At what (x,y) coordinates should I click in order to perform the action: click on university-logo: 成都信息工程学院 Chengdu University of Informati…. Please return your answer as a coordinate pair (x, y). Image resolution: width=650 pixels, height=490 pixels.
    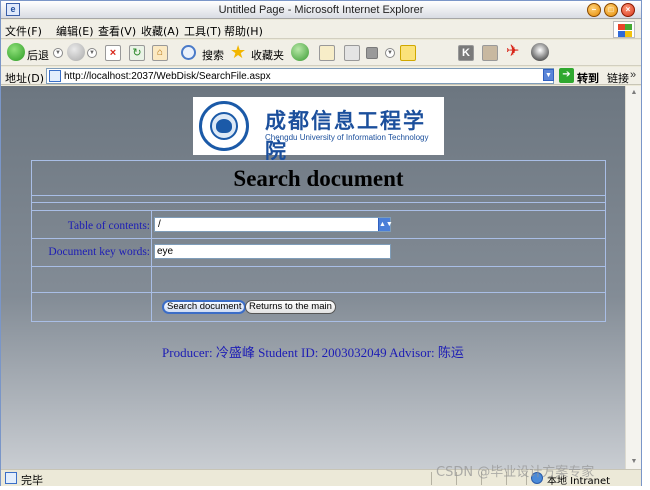
    Looking at the image, I should click on (318, 130).